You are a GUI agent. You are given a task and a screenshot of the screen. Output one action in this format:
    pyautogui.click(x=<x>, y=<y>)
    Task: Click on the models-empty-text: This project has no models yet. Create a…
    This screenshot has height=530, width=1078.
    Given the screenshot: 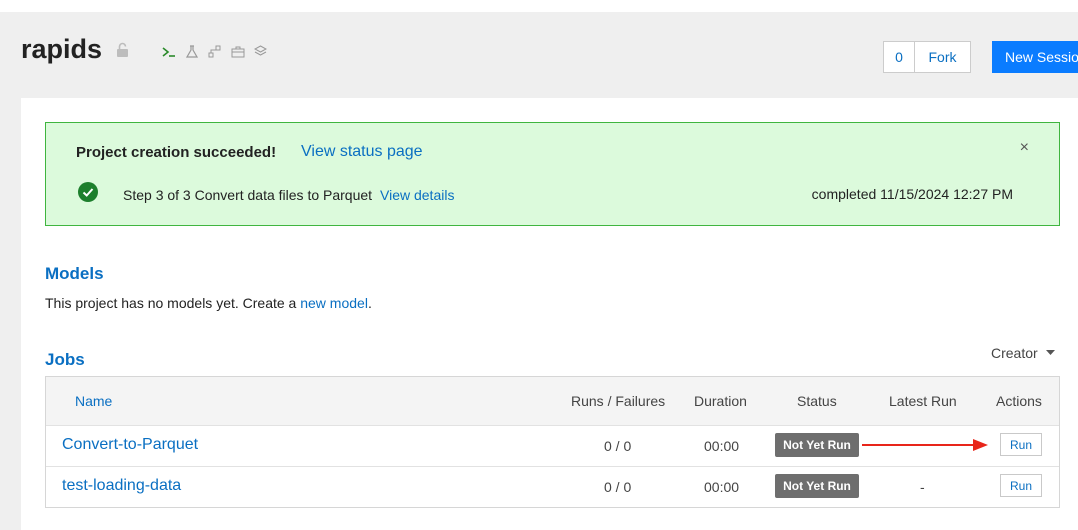 What is the action you would take?
    pyautogui.click(x=208, y=303)
    